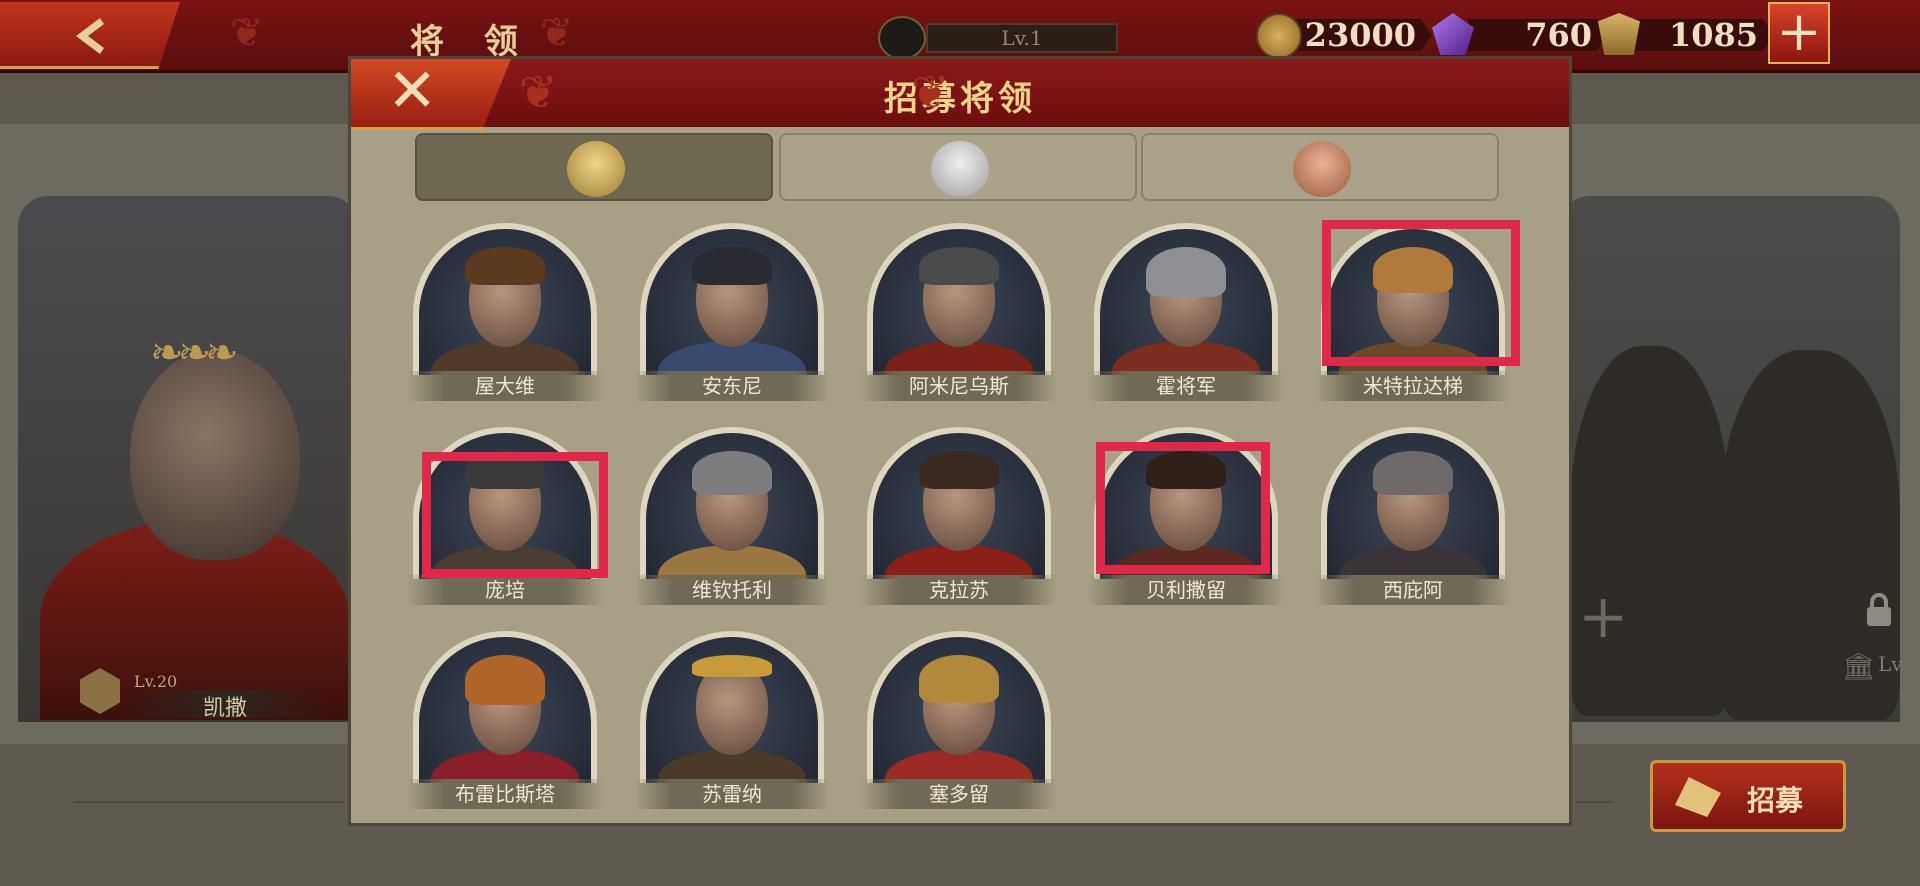 The width and height of the screenshot is (1920, 886). Describe the element at coordinates (959, 386) in the screenshot. I see `hero-name: 阿米尼乌斯` at that location.